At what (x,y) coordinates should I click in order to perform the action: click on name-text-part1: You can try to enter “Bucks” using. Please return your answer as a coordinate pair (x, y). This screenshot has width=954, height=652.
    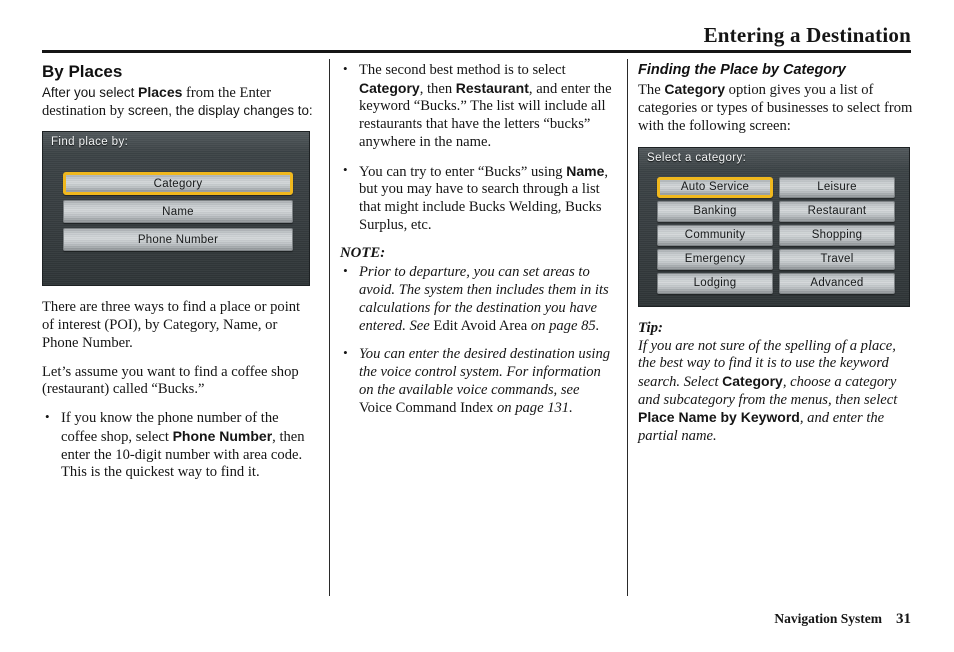
    Looking at the image, I should click on (463, 171).